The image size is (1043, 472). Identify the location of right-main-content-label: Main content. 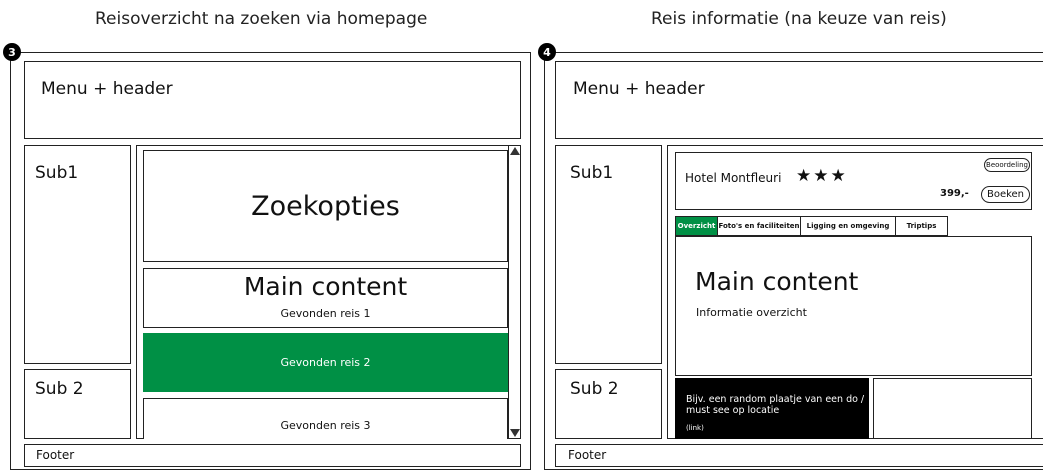
(777, 281).